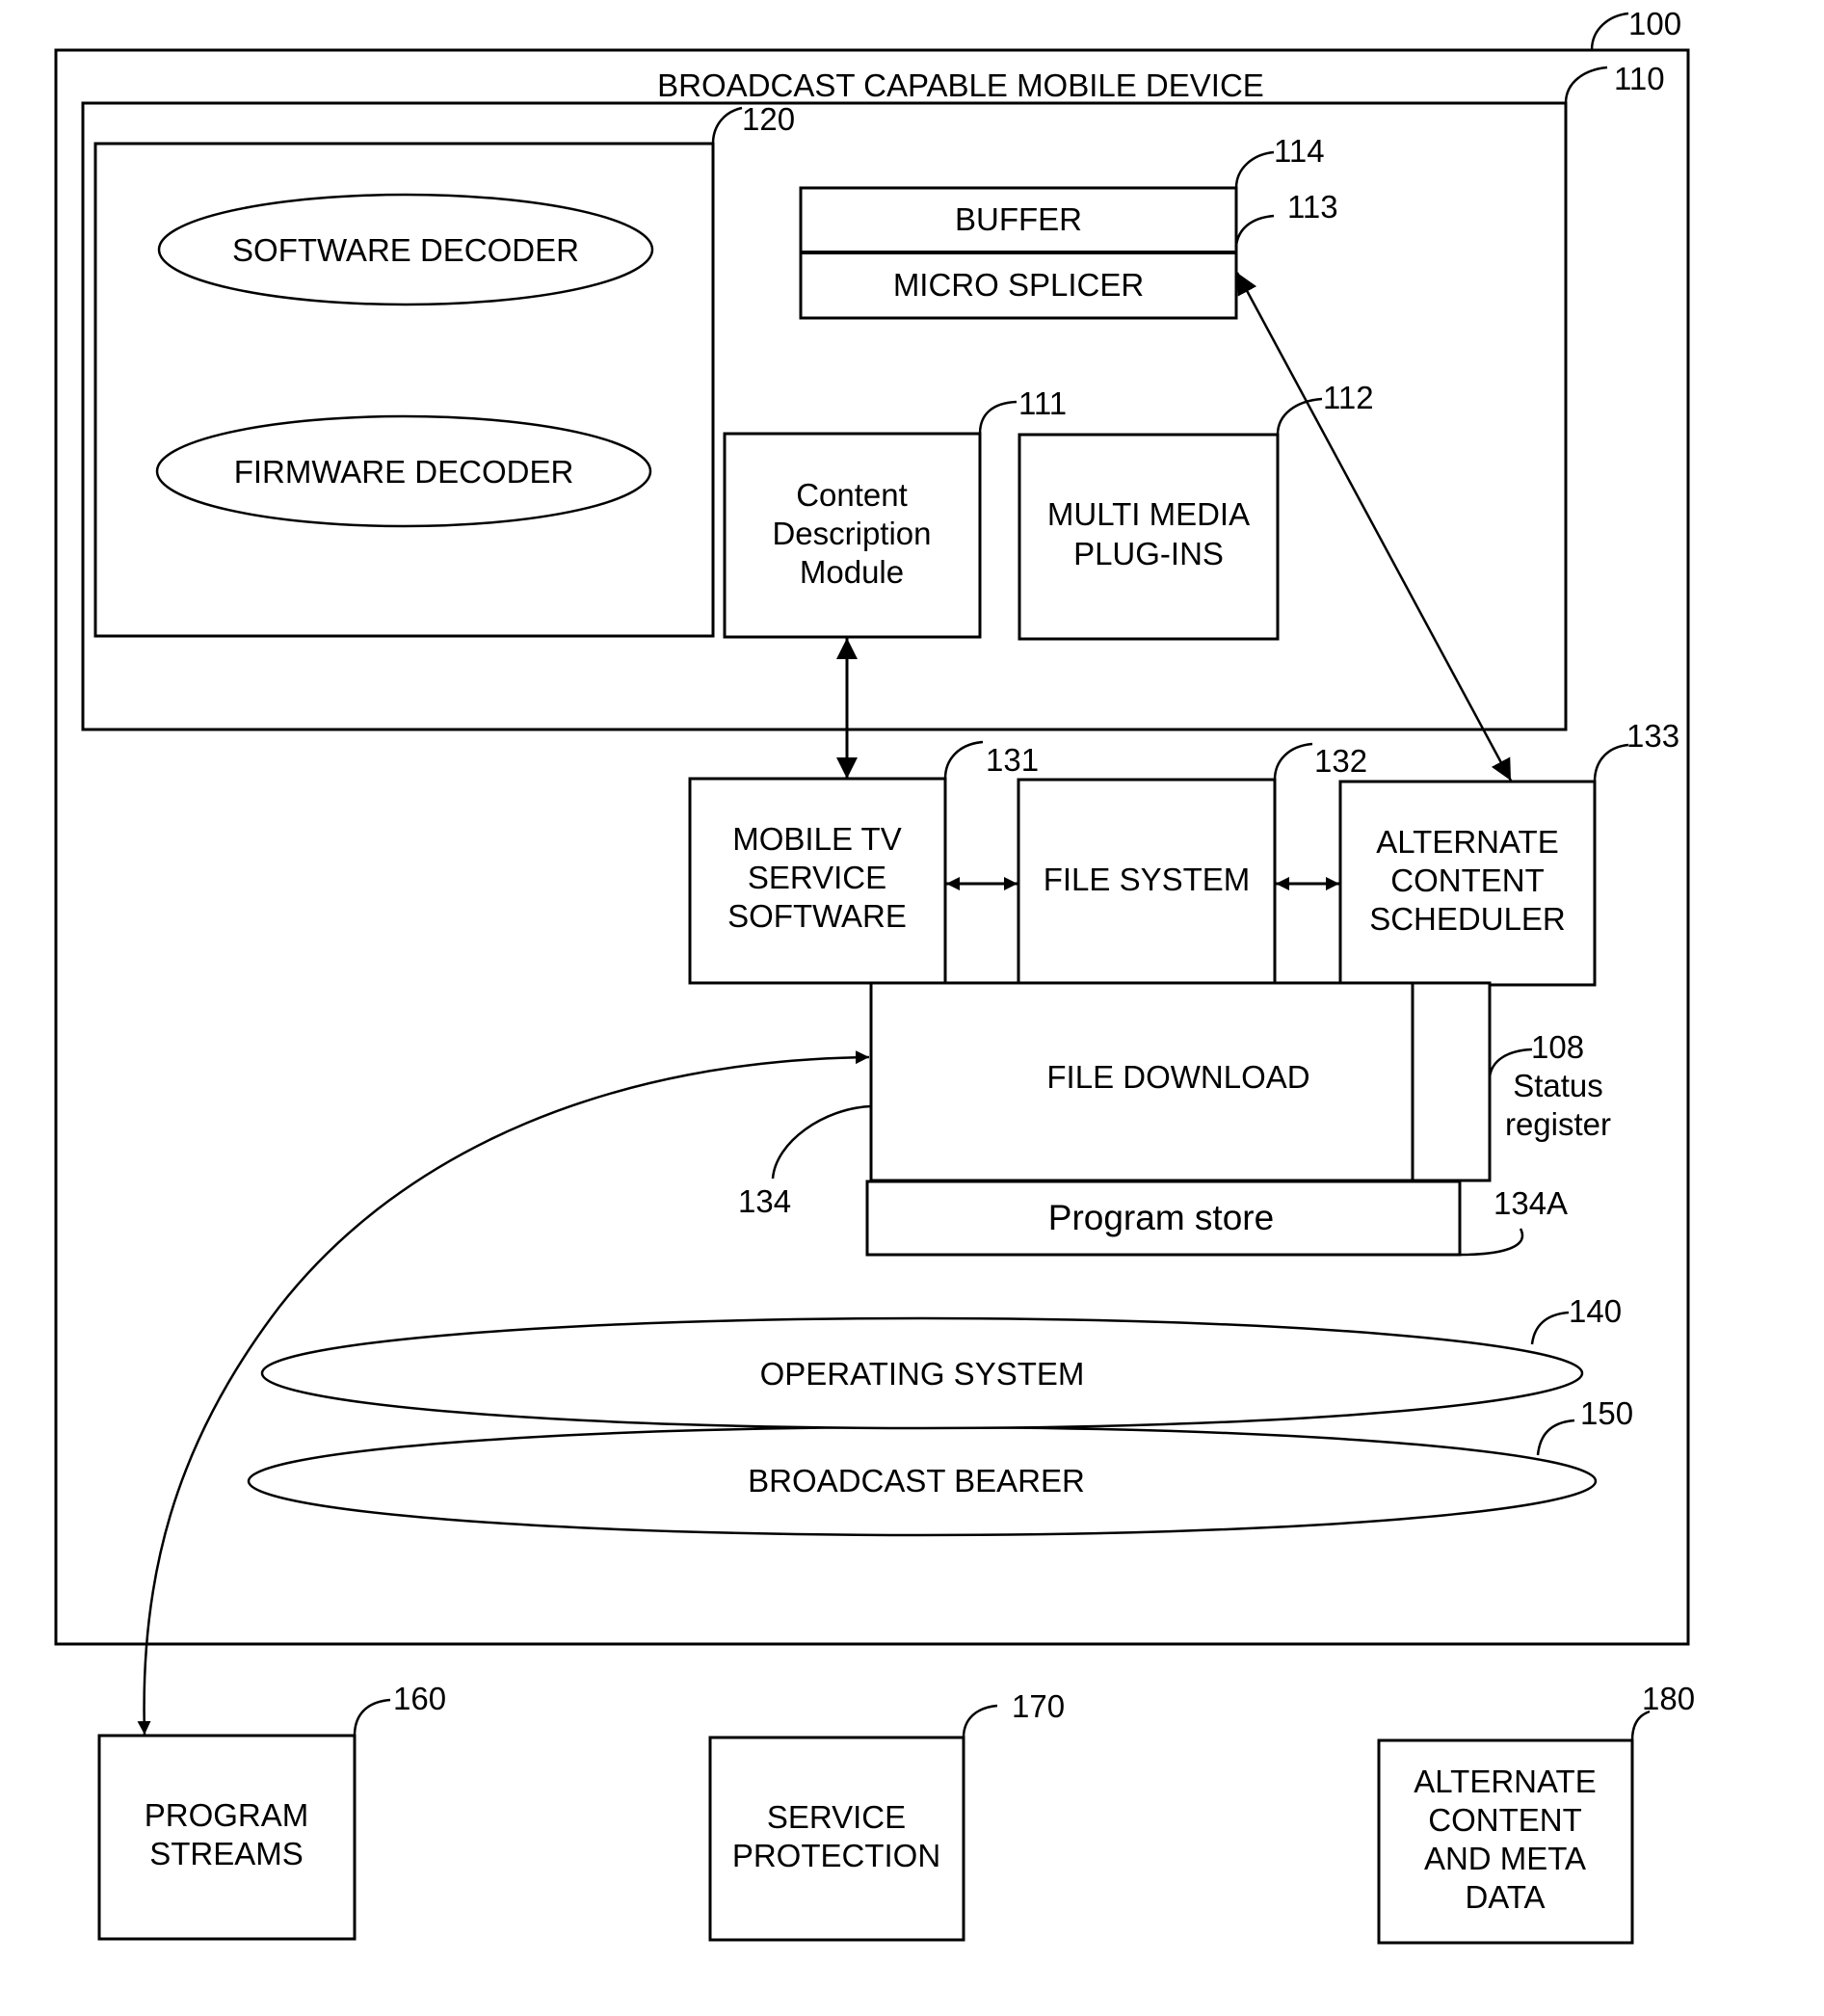 This screenshot has width=1824, height=2016. I want to click on ref-133: 133, so click(1652, 736).